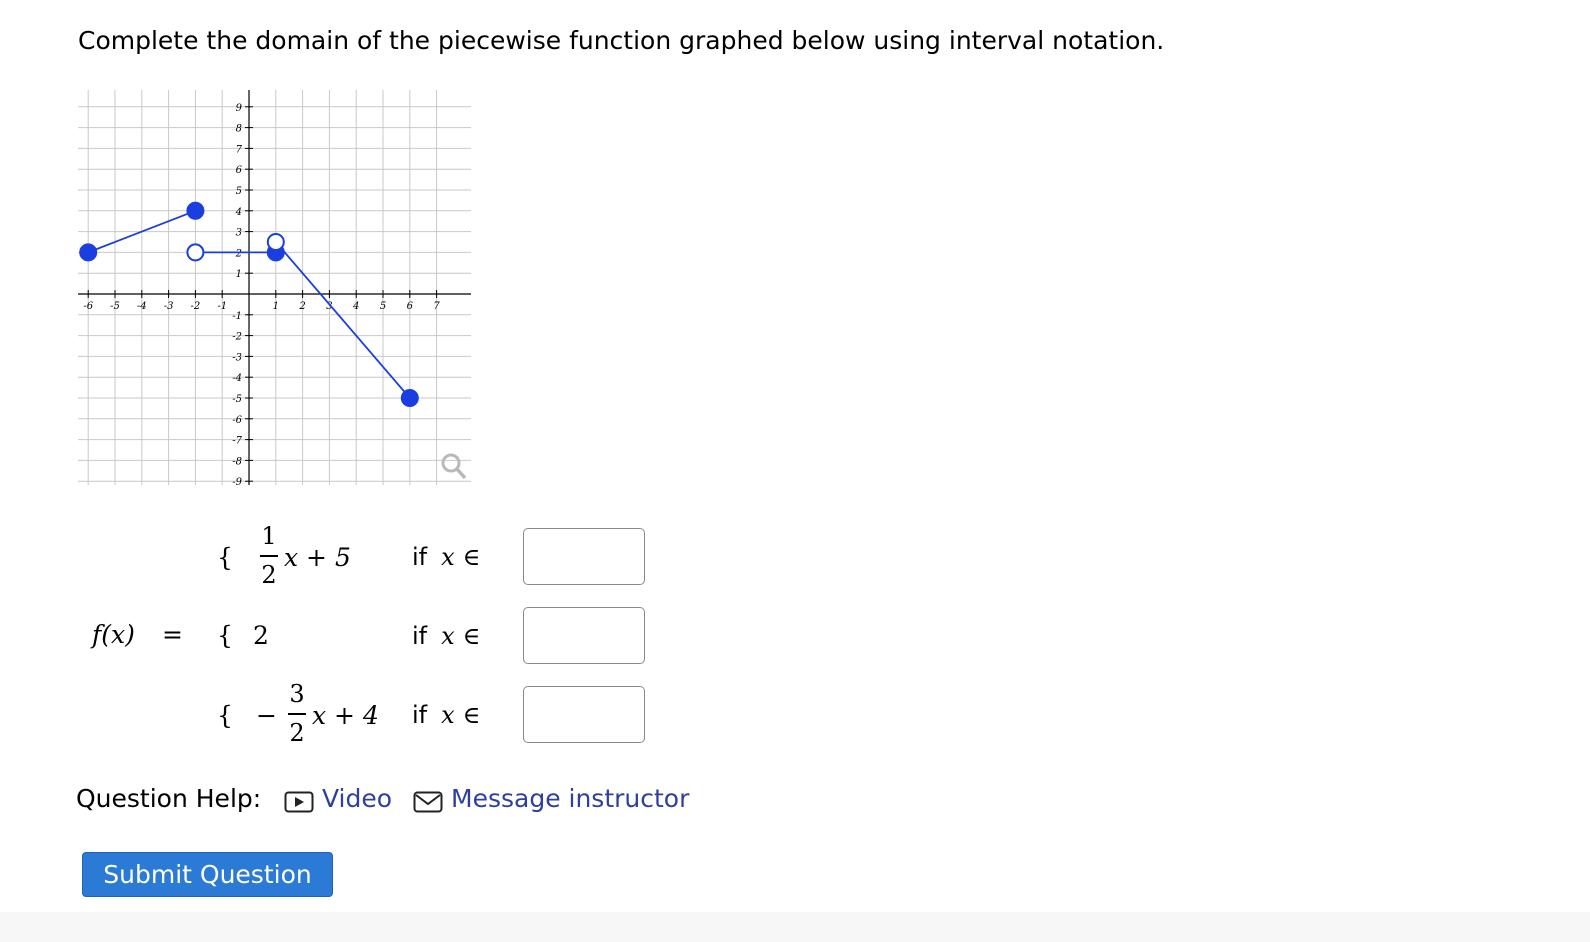 The height and width of the screenshot is (942, 1590). I want to click on x-tick-label: -2, so click(196, 306).